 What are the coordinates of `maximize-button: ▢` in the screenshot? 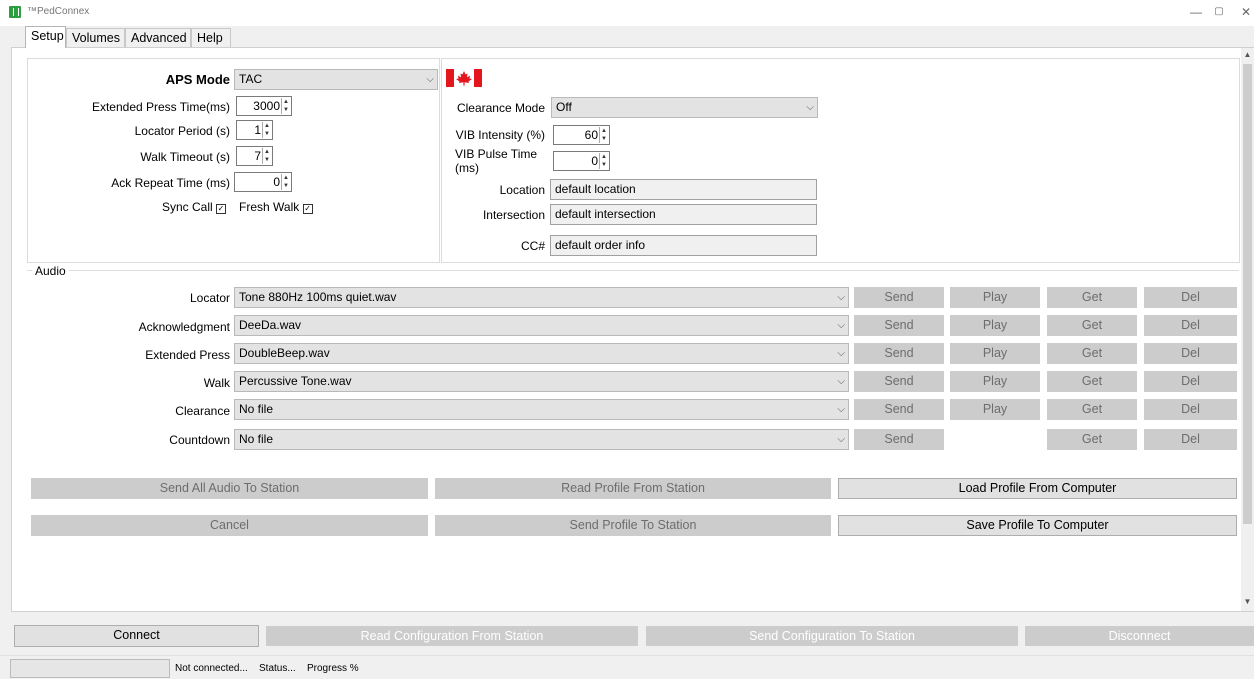 It's located at (1219, 12).